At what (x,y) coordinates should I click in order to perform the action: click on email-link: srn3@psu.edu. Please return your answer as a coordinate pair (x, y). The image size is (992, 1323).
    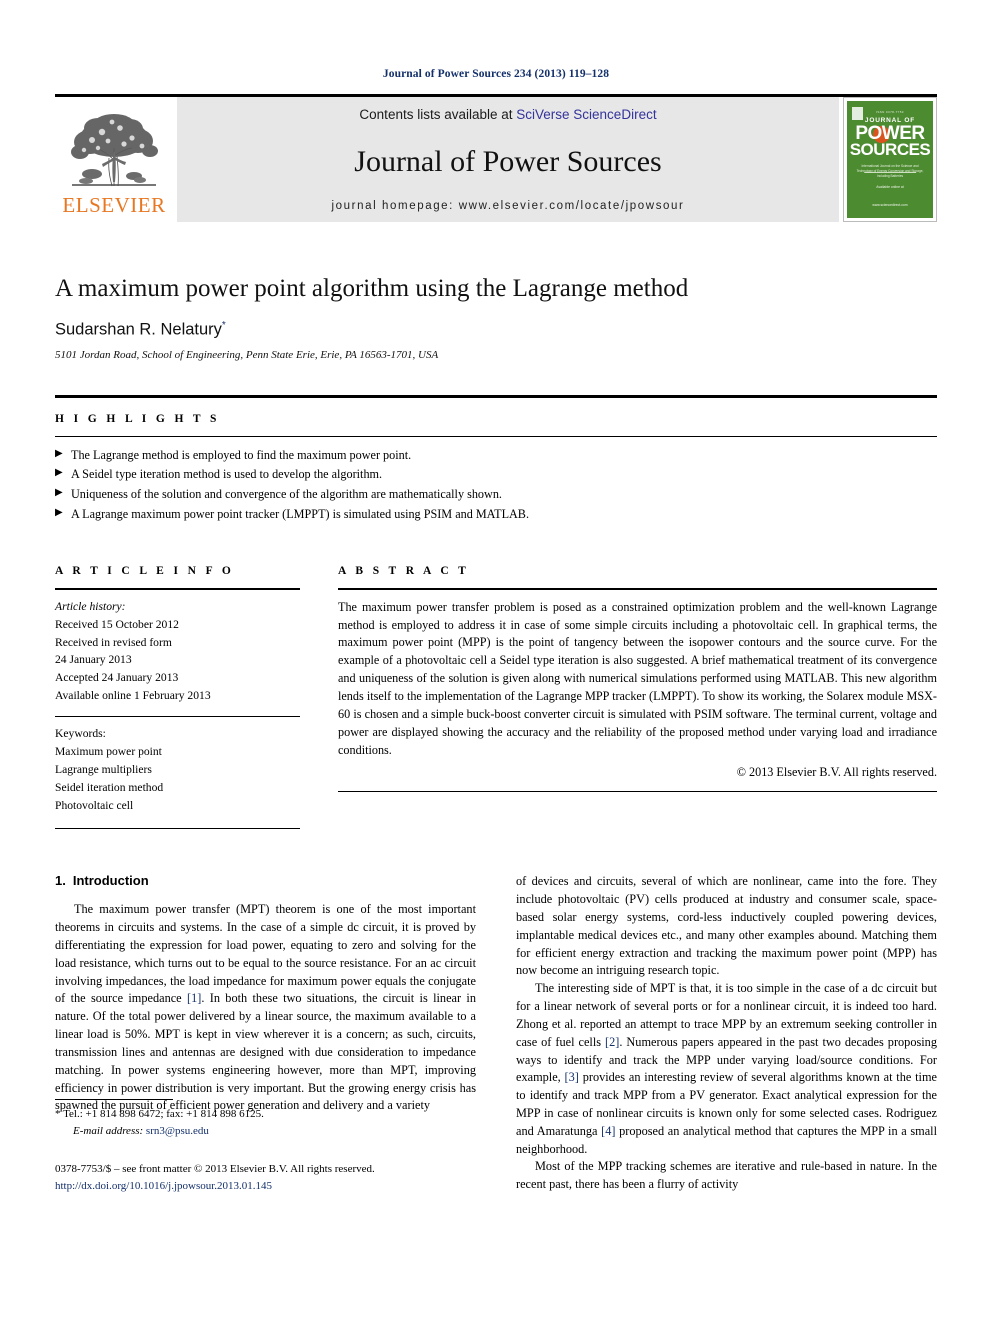
    Looking at the image, I should click on (177, 1131).